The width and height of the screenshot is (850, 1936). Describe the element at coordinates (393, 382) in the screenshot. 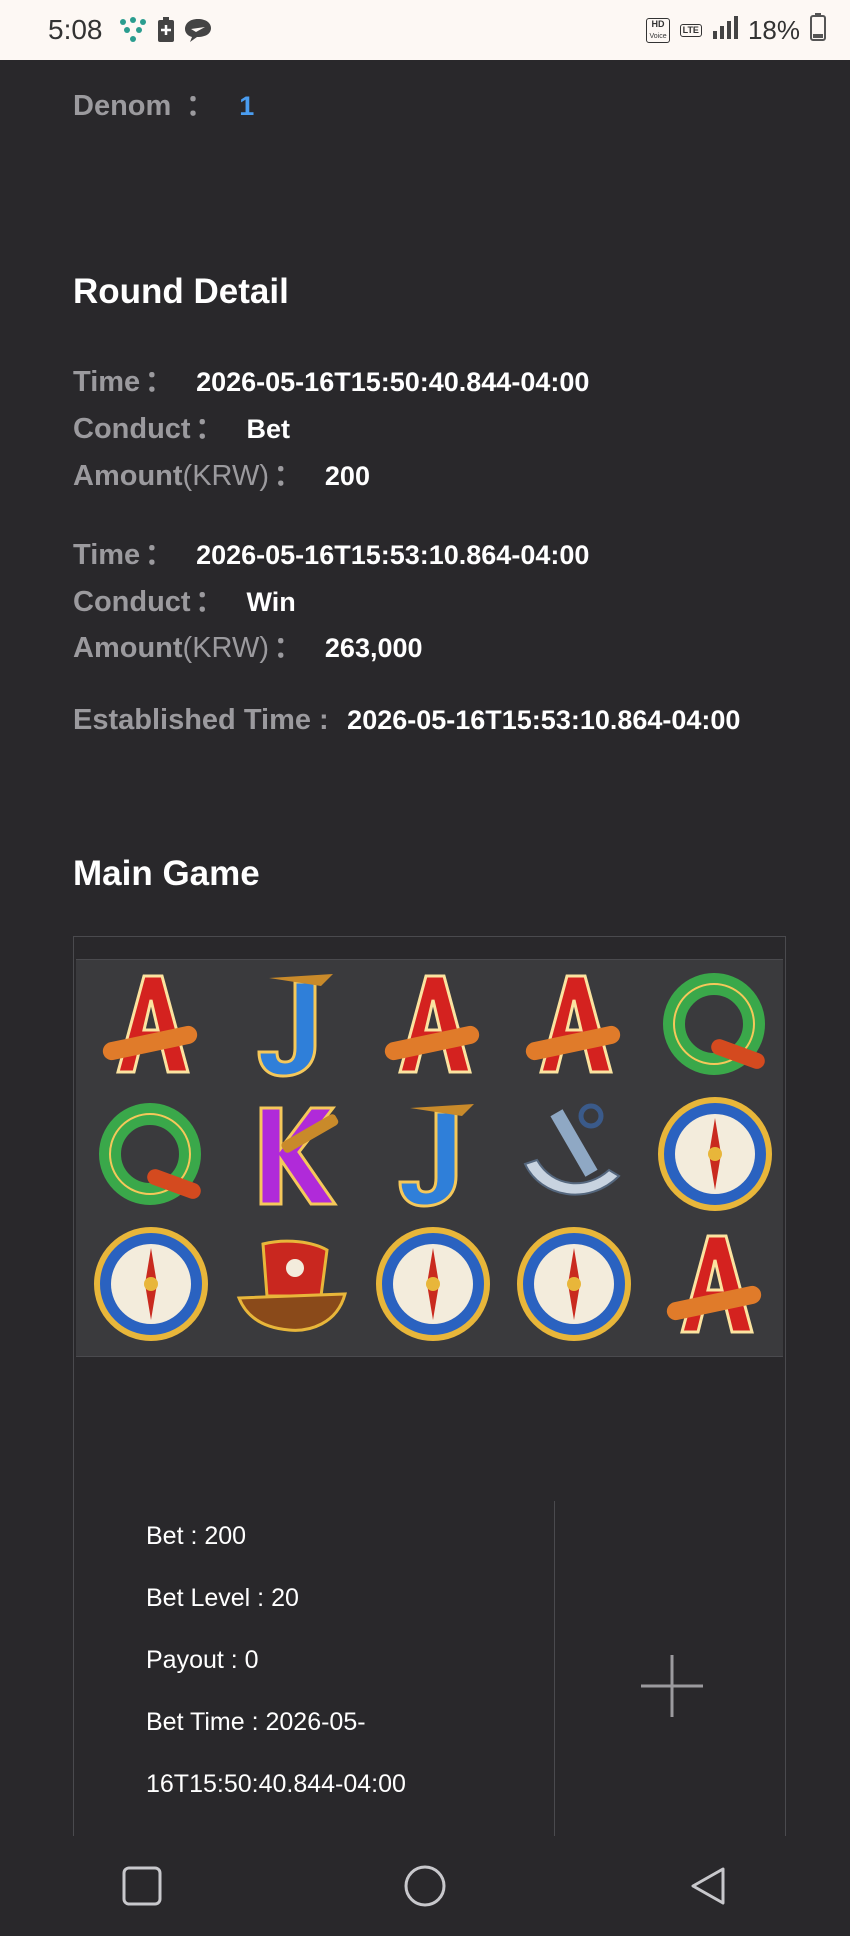

I see `time-value: 2026-05-16T15:50:40.844-04:00` at that location.